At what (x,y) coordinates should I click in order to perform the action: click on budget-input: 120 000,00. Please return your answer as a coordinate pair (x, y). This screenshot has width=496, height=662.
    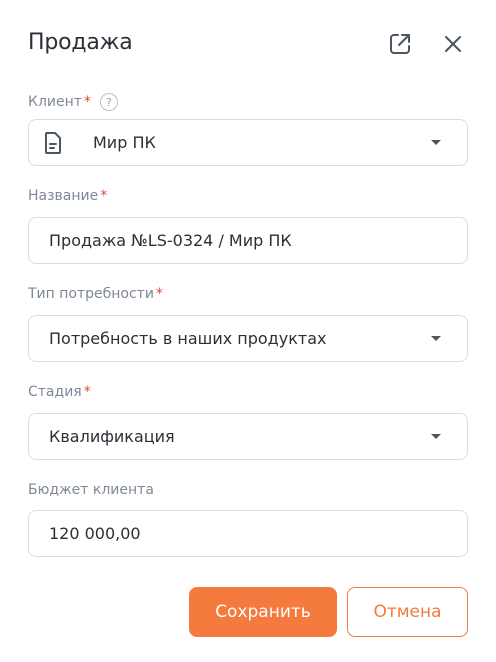
    Looking at the image, I should click on (248, 533).